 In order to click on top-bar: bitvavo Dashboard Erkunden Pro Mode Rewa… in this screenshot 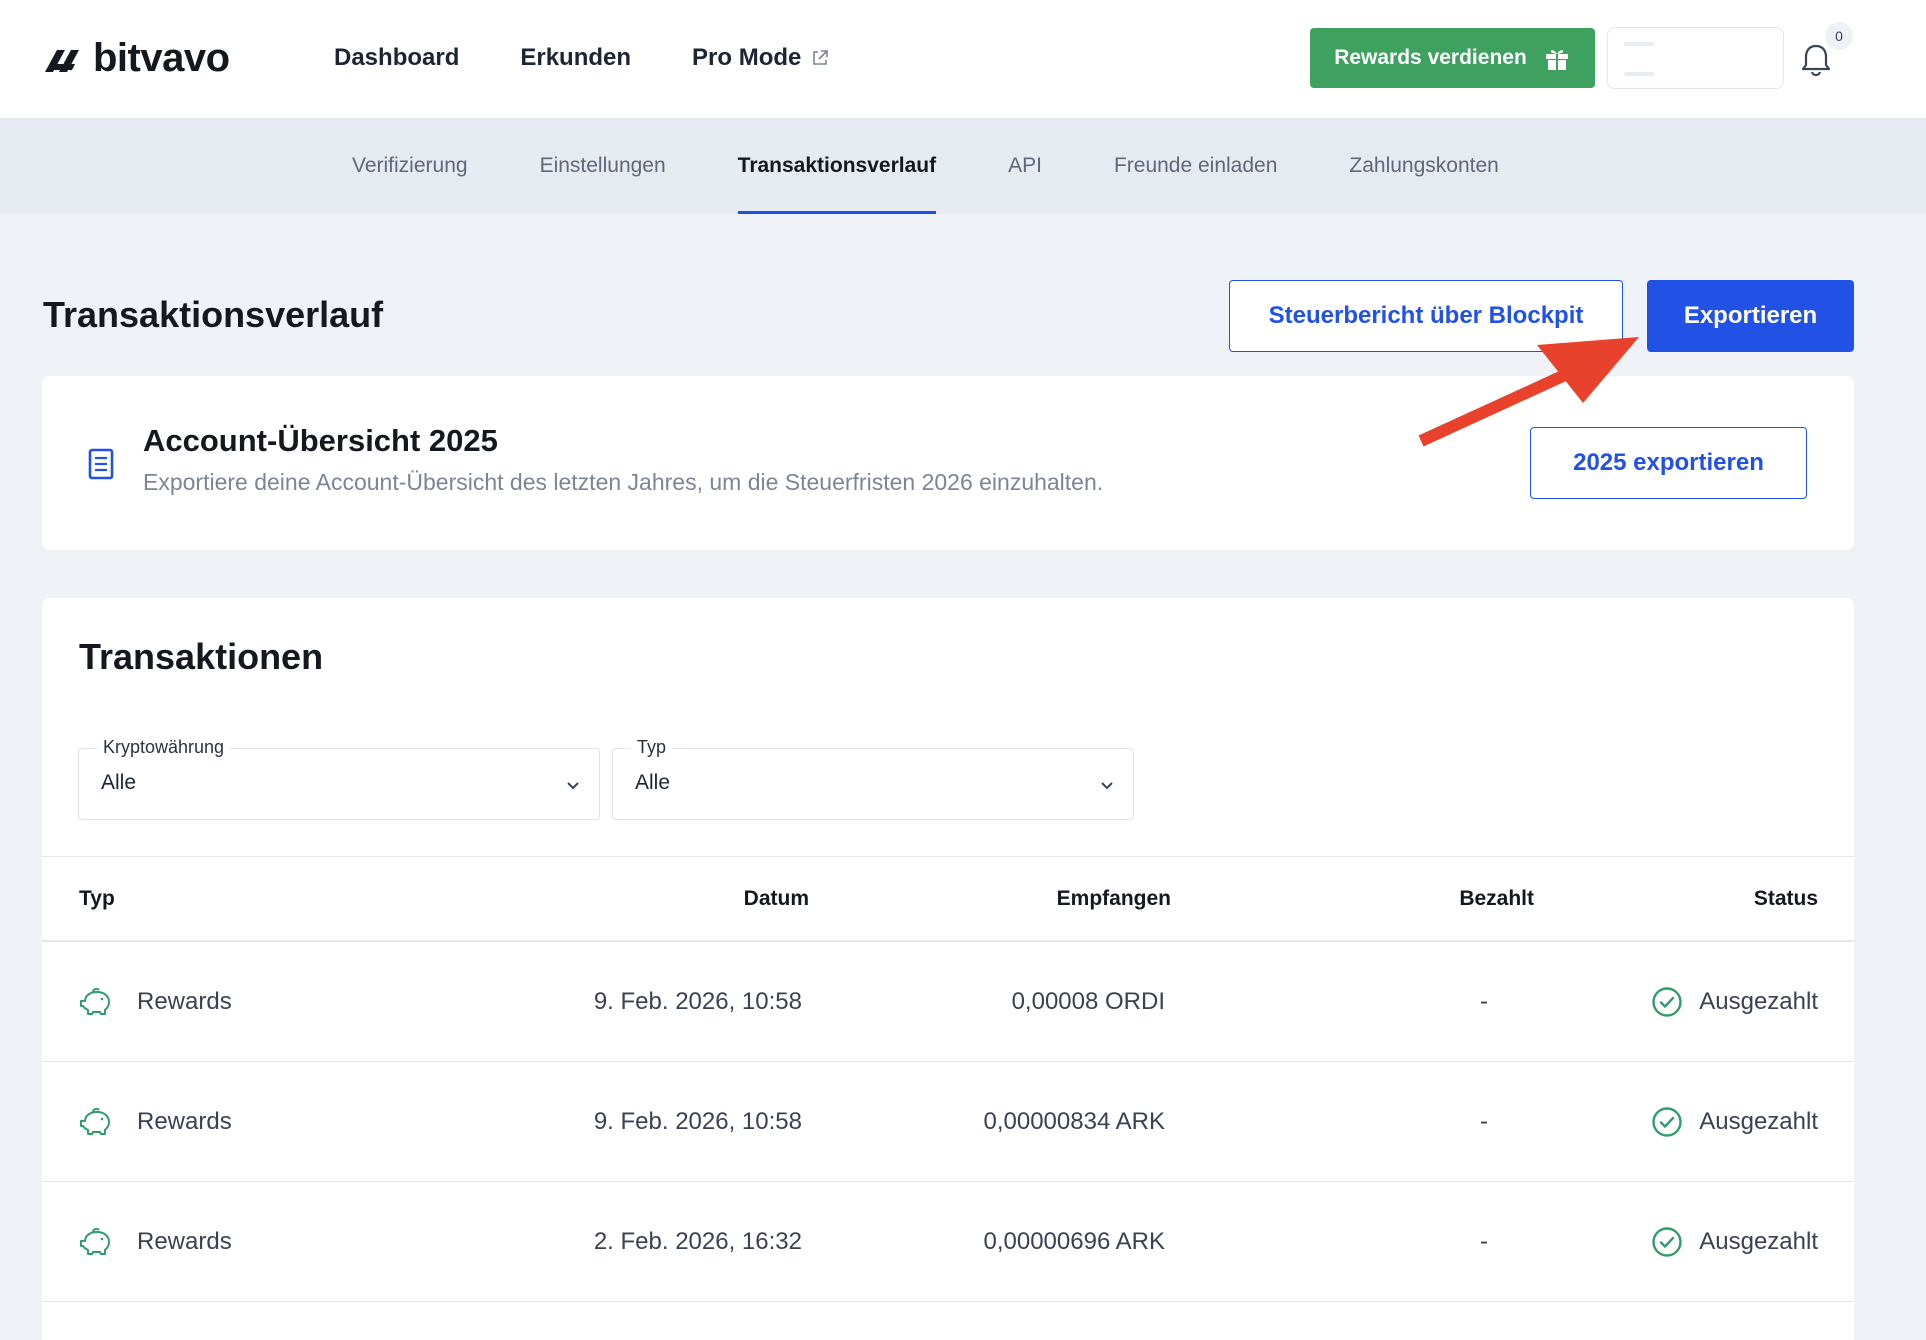, I will do `click(963, 59)`.